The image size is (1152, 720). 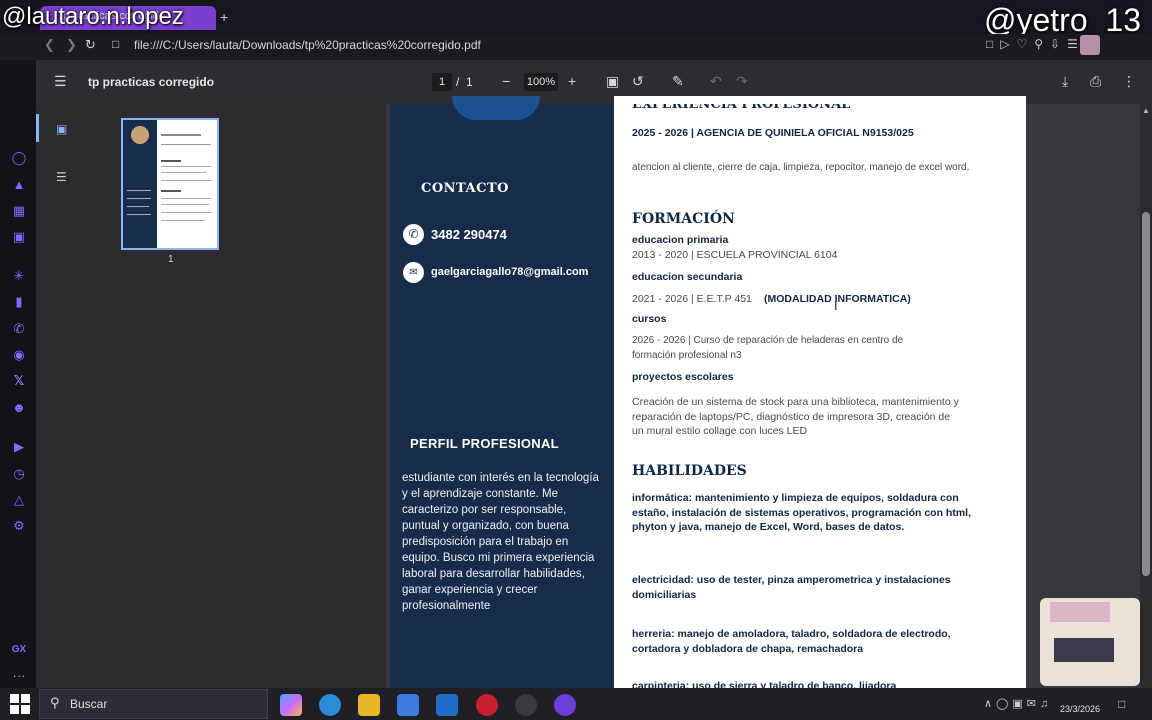 What do you see at coordinates (90, 45) in the screenshot?
I see `reload-icon: ↻` at bounding box center [90, 45].